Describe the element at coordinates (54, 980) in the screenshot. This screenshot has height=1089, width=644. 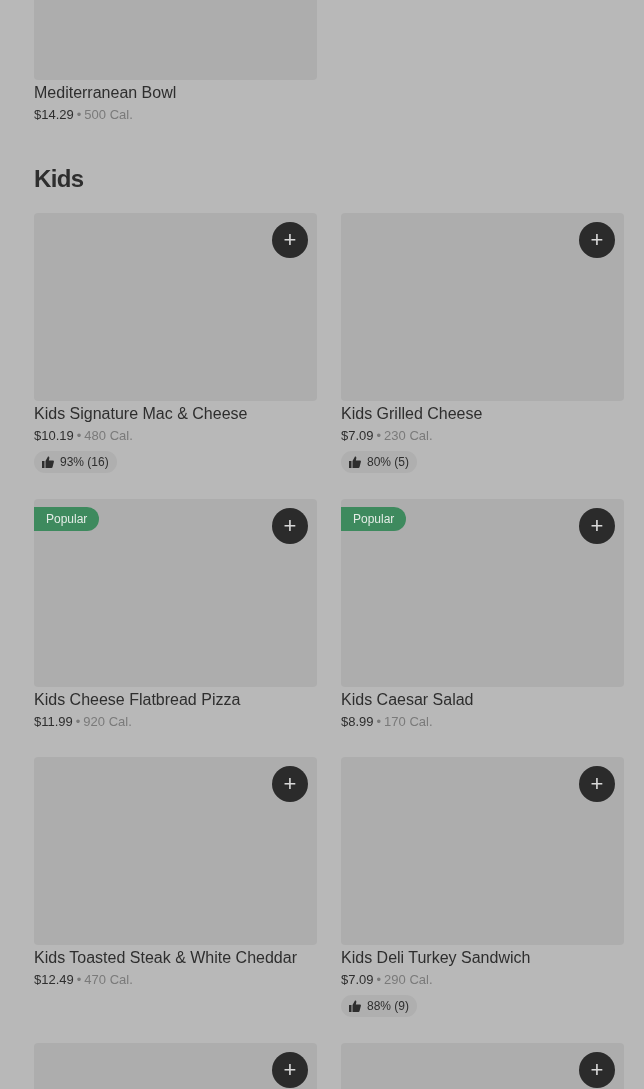
I see `item-price: $12.49` at that location.